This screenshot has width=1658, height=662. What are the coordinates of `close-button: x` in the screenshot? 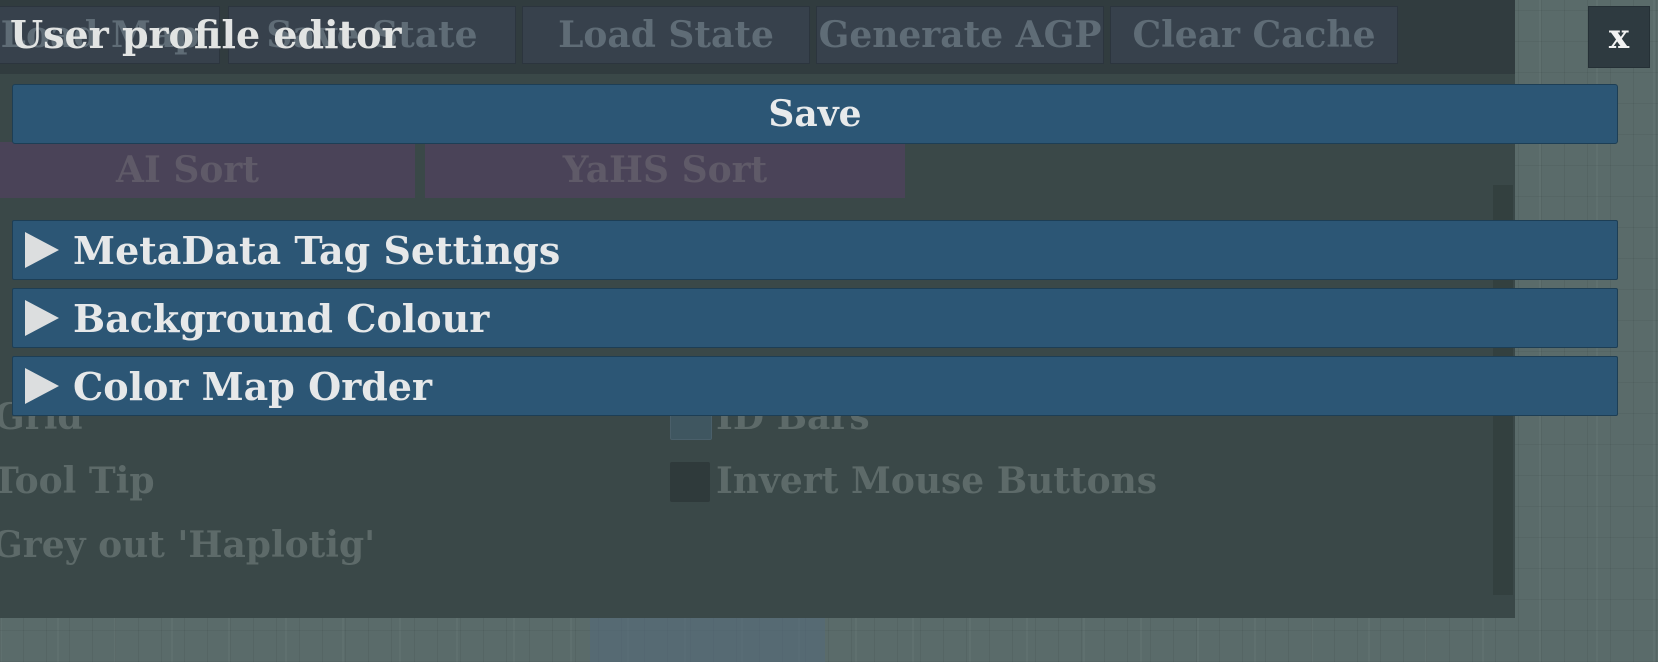 It's located at (1619, 37).